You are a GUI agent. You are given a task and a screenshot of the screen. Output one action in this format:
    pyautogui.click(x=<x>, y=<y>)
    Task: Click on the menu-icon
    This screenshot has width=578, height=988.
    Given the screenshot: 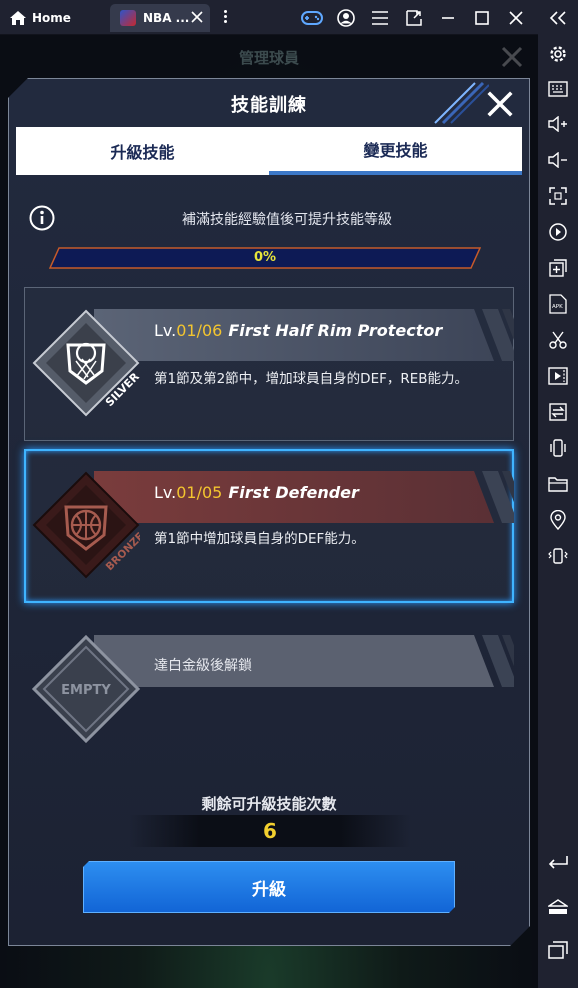 What is the action you would take?
    pyautogui.click(x=380, y=18)
    